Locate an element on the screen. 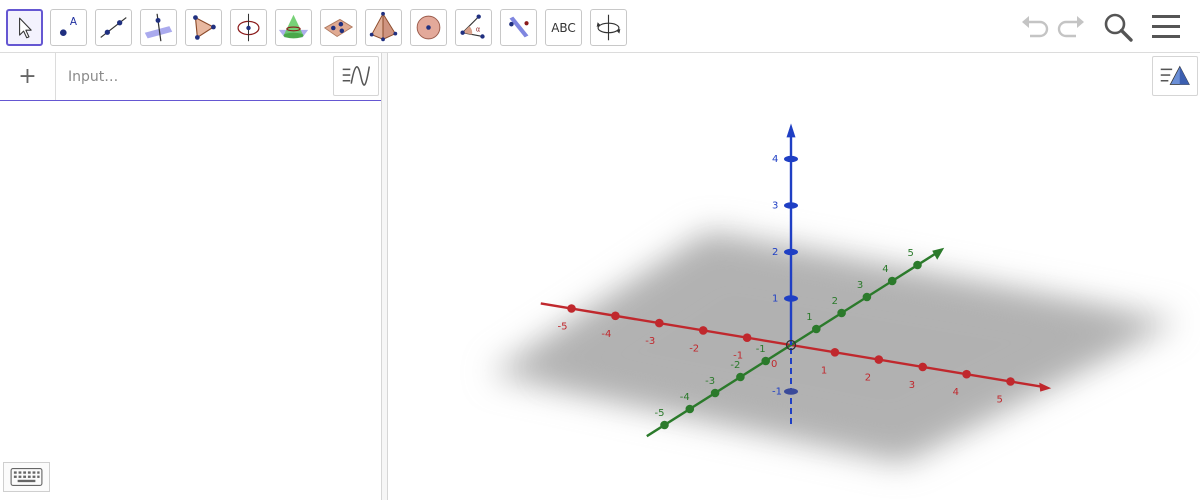 The width and height of the screenshot is (1200, 500). text-abc-icon: ABC is located at coordinates (563, 27).